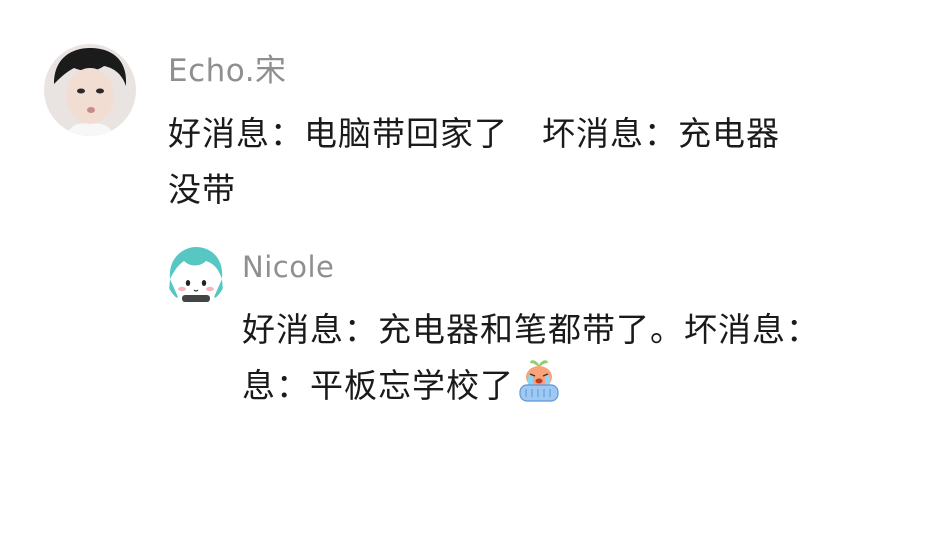 This screenshot has height=560, width=925. I want to click on avatar-photo-icon, so click(90, 90).